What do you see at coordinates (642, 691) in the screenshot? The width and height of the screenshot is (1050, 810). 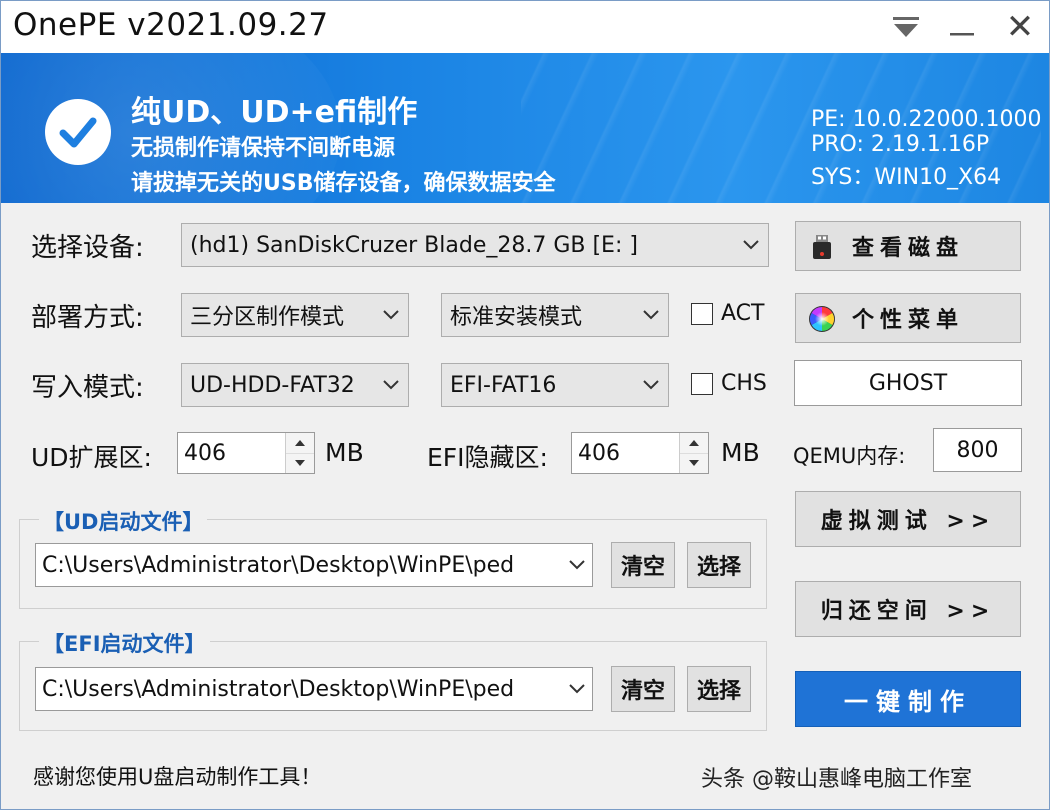 I see `efi-clear-label: 清空` at bounding box center [642, 691].